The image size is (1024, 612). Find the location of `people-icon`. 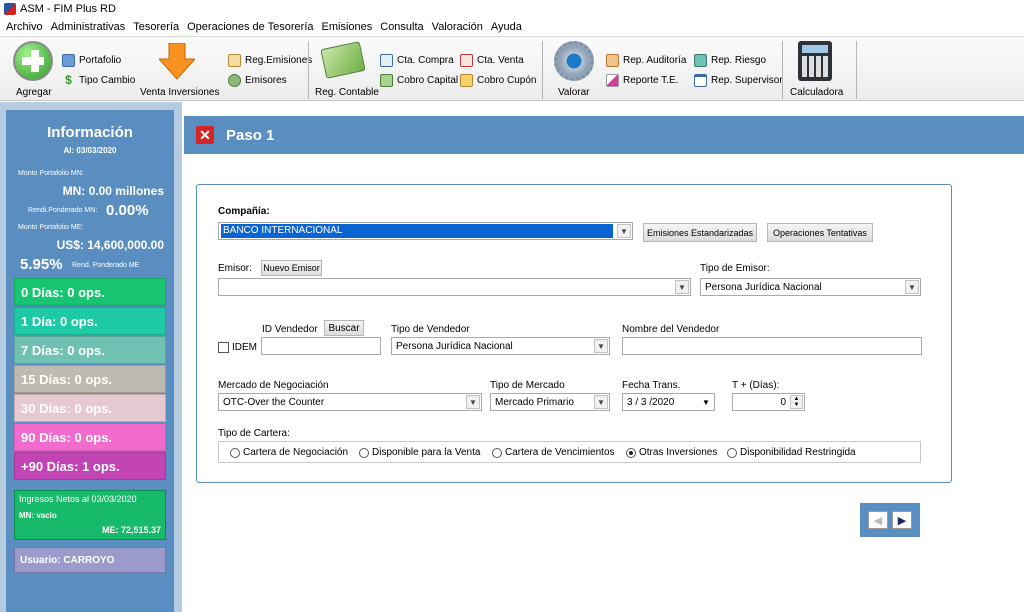

people-icon is located at coordinates (234, 80).